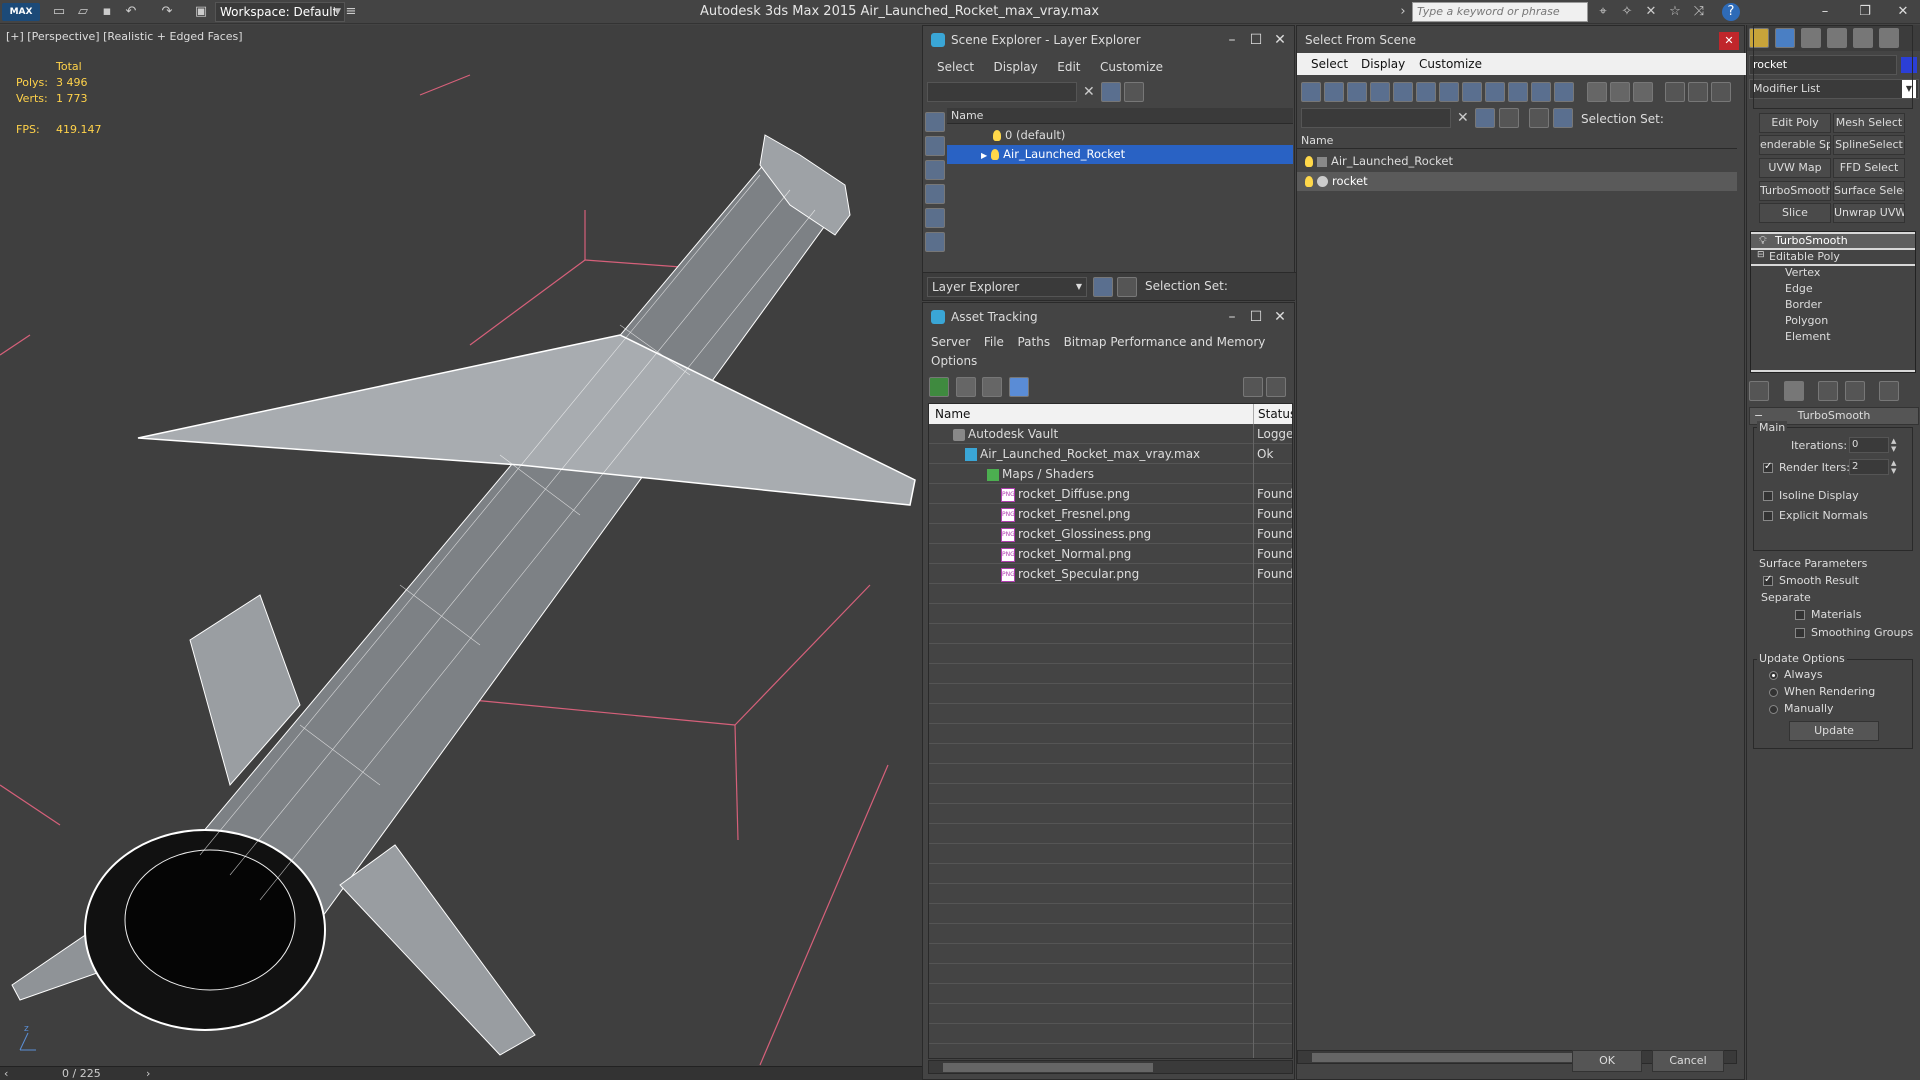  I want to click on app-logo: MAX, so click(21, 12).